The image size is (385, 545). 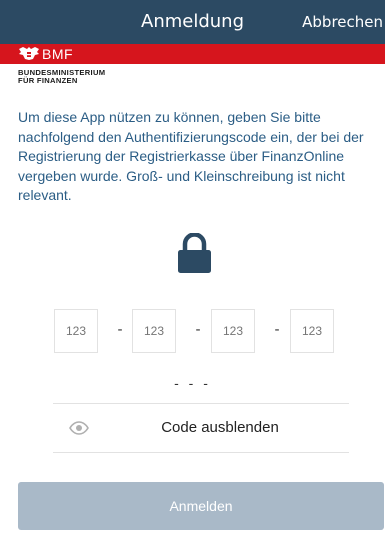 What do you see at coordinates (201, 452) in the screenshot?
I see `divider-bottom` at bounding box center [201, 452].